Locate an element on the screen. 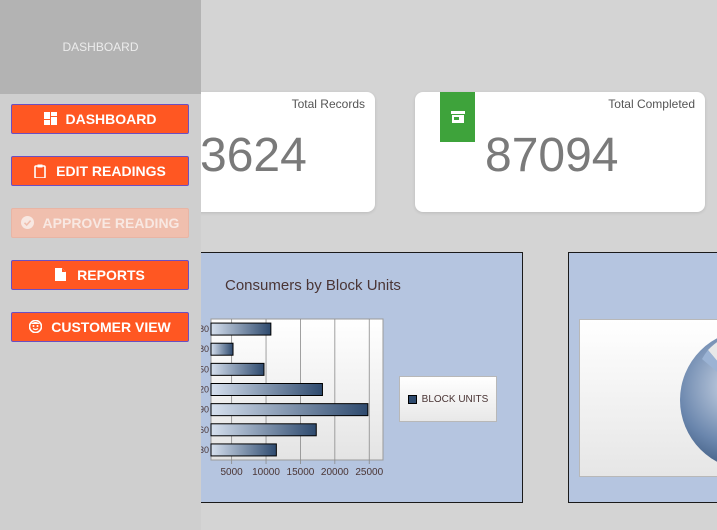 The image size is (717, 530). total-records-label: Total Records is located at coordinates (328, 104).